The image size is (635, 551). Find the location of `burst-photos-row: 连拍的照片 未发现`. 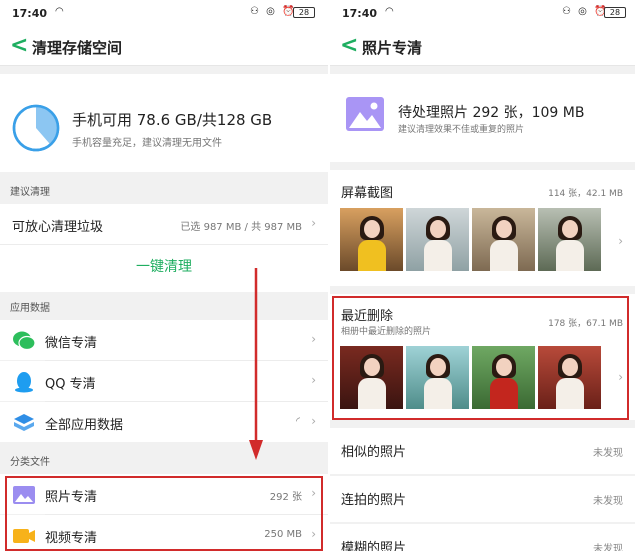

burst-photos-row: 连拍的照片 未发现 is located at coordinates (482, 499).